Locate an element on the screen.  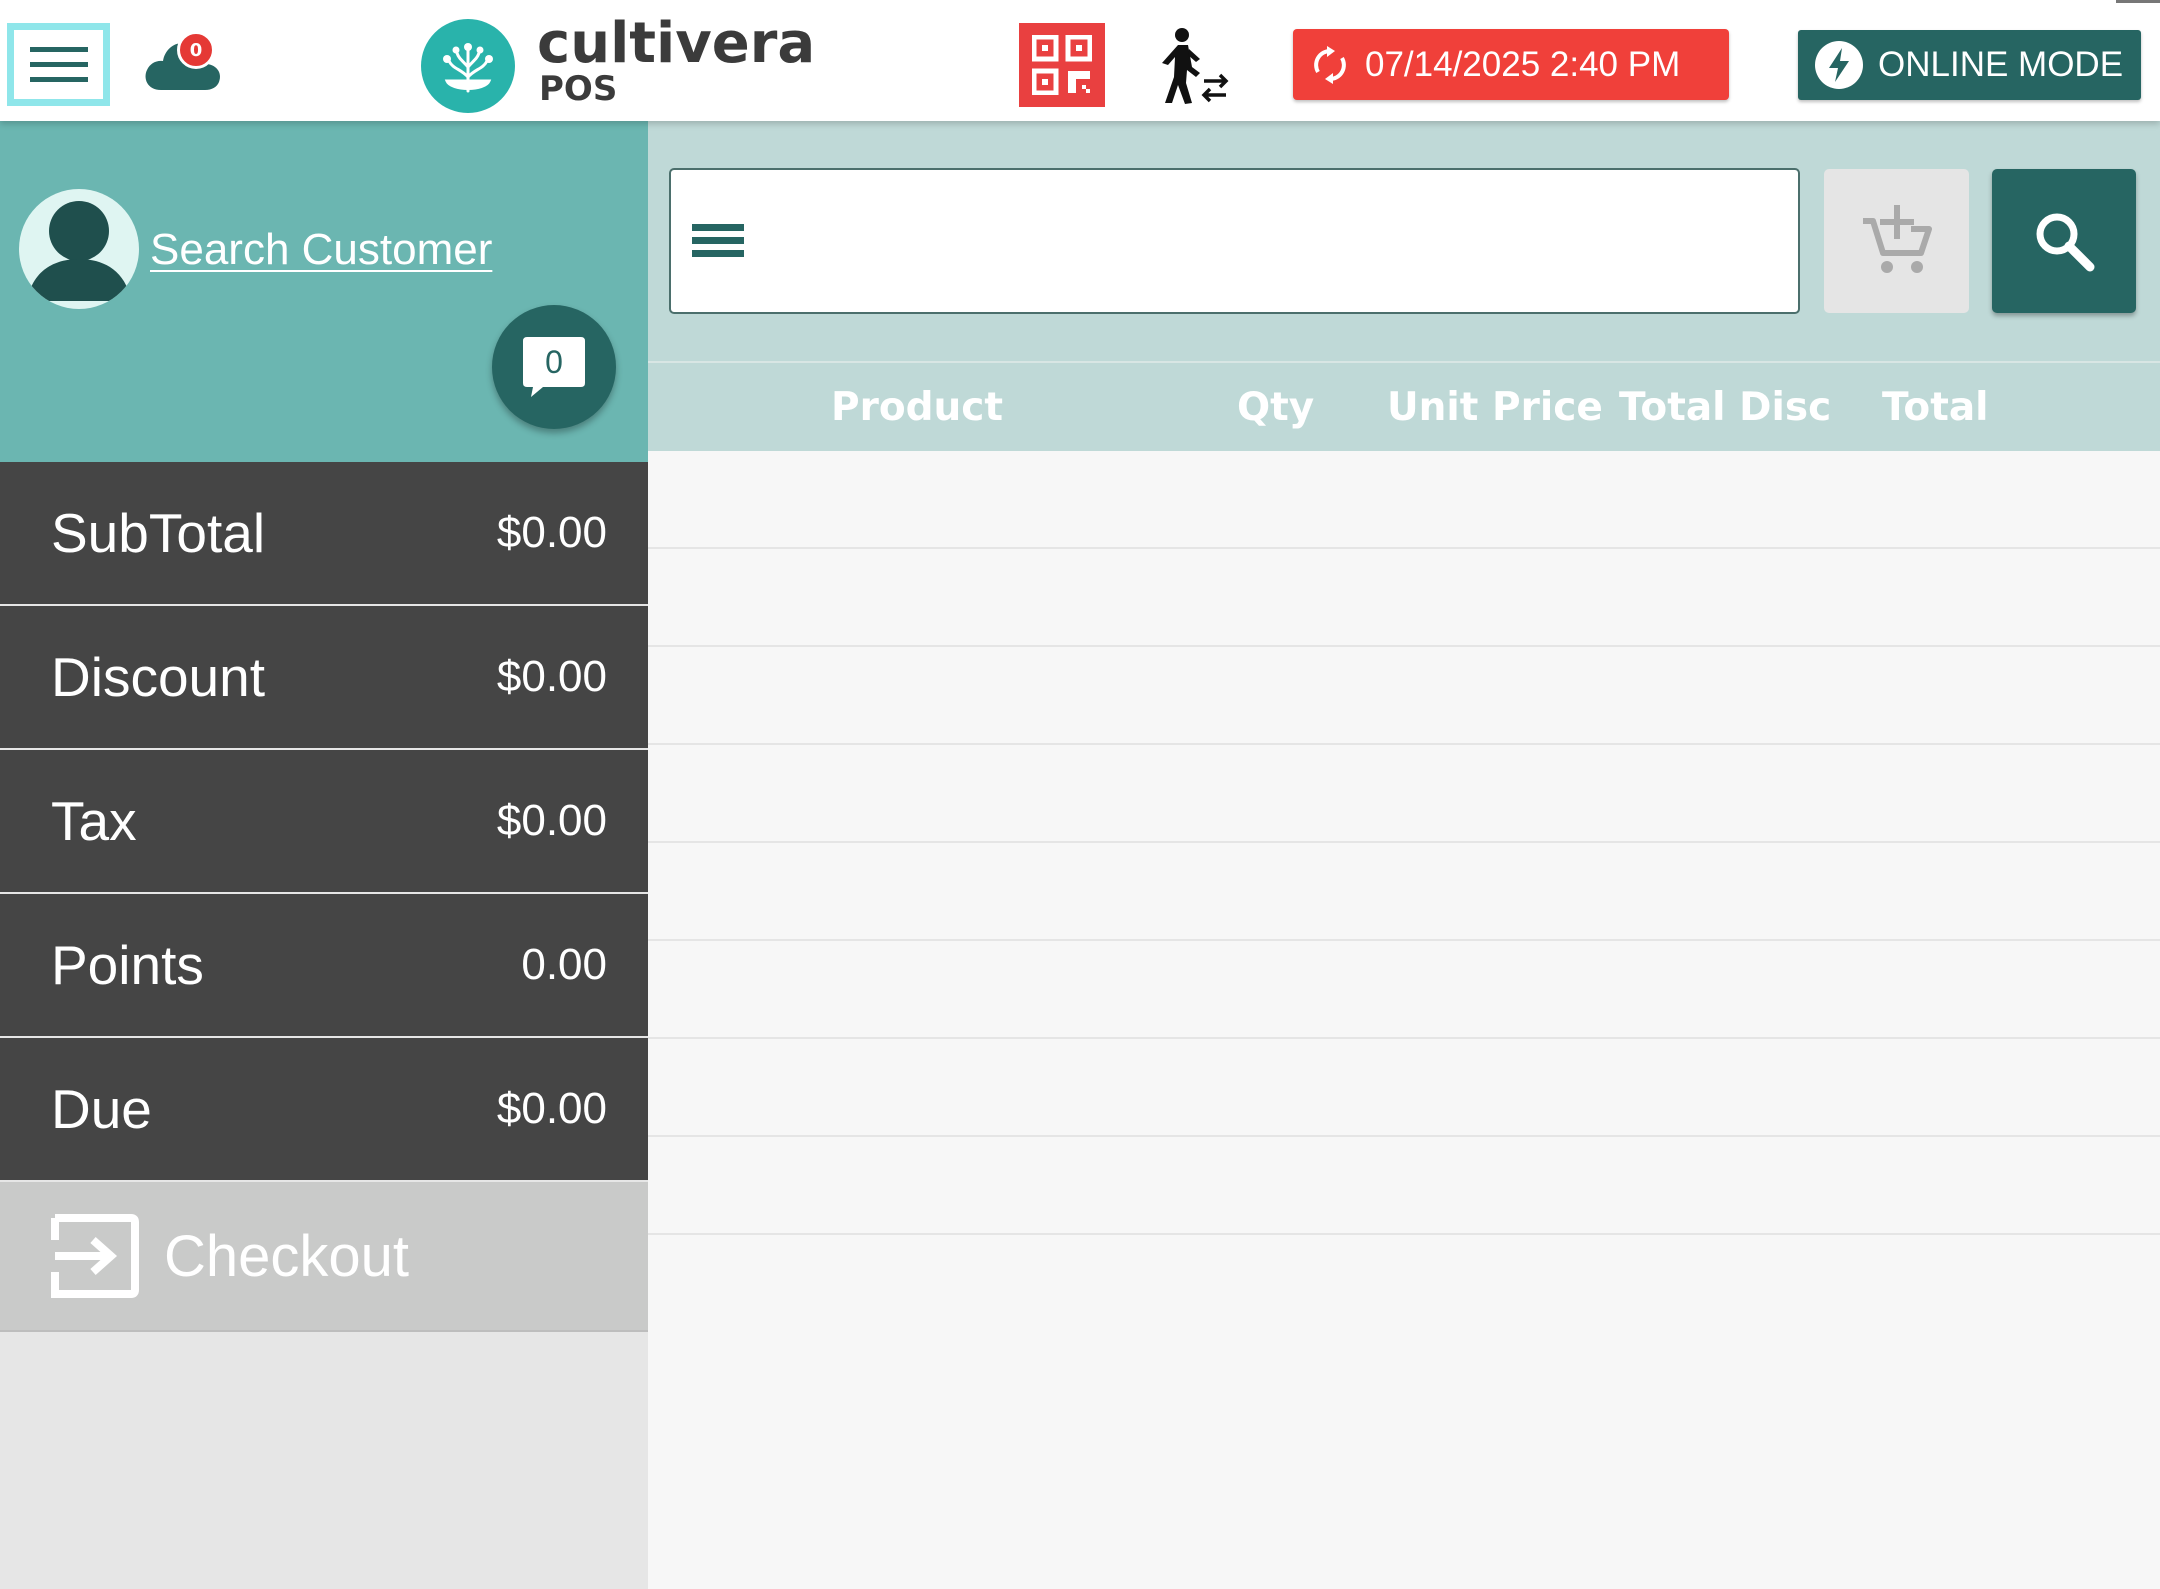
column-header-total: Total is located at coordinates (1935, 407).